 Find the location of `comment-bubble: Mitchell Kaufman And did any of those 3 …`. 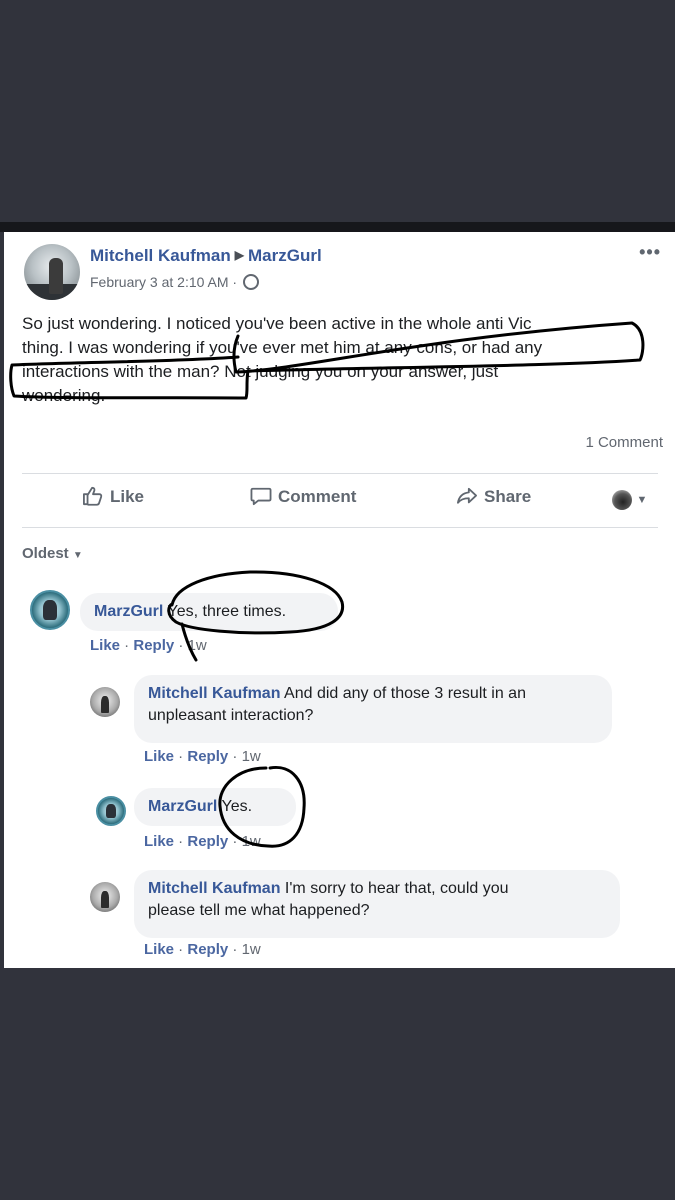

comment-bubble: Mitchell Kaufman And did any of those 3 … is located at coordinates (373, 709).